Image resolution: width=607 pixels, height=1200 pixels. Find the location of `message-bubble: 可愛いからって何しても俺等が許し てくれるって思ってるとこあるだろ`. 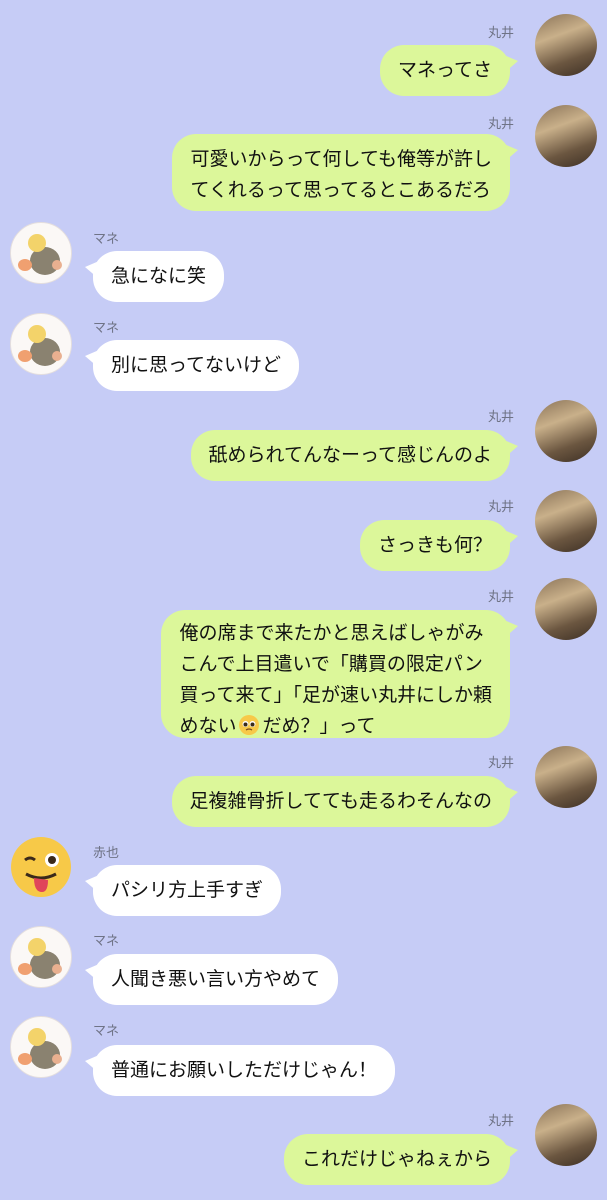

message-bubble: 可愛いからって何しても俺等が許し てくれるって思ってるとこあるだろ is located at coordinates (345, 172).